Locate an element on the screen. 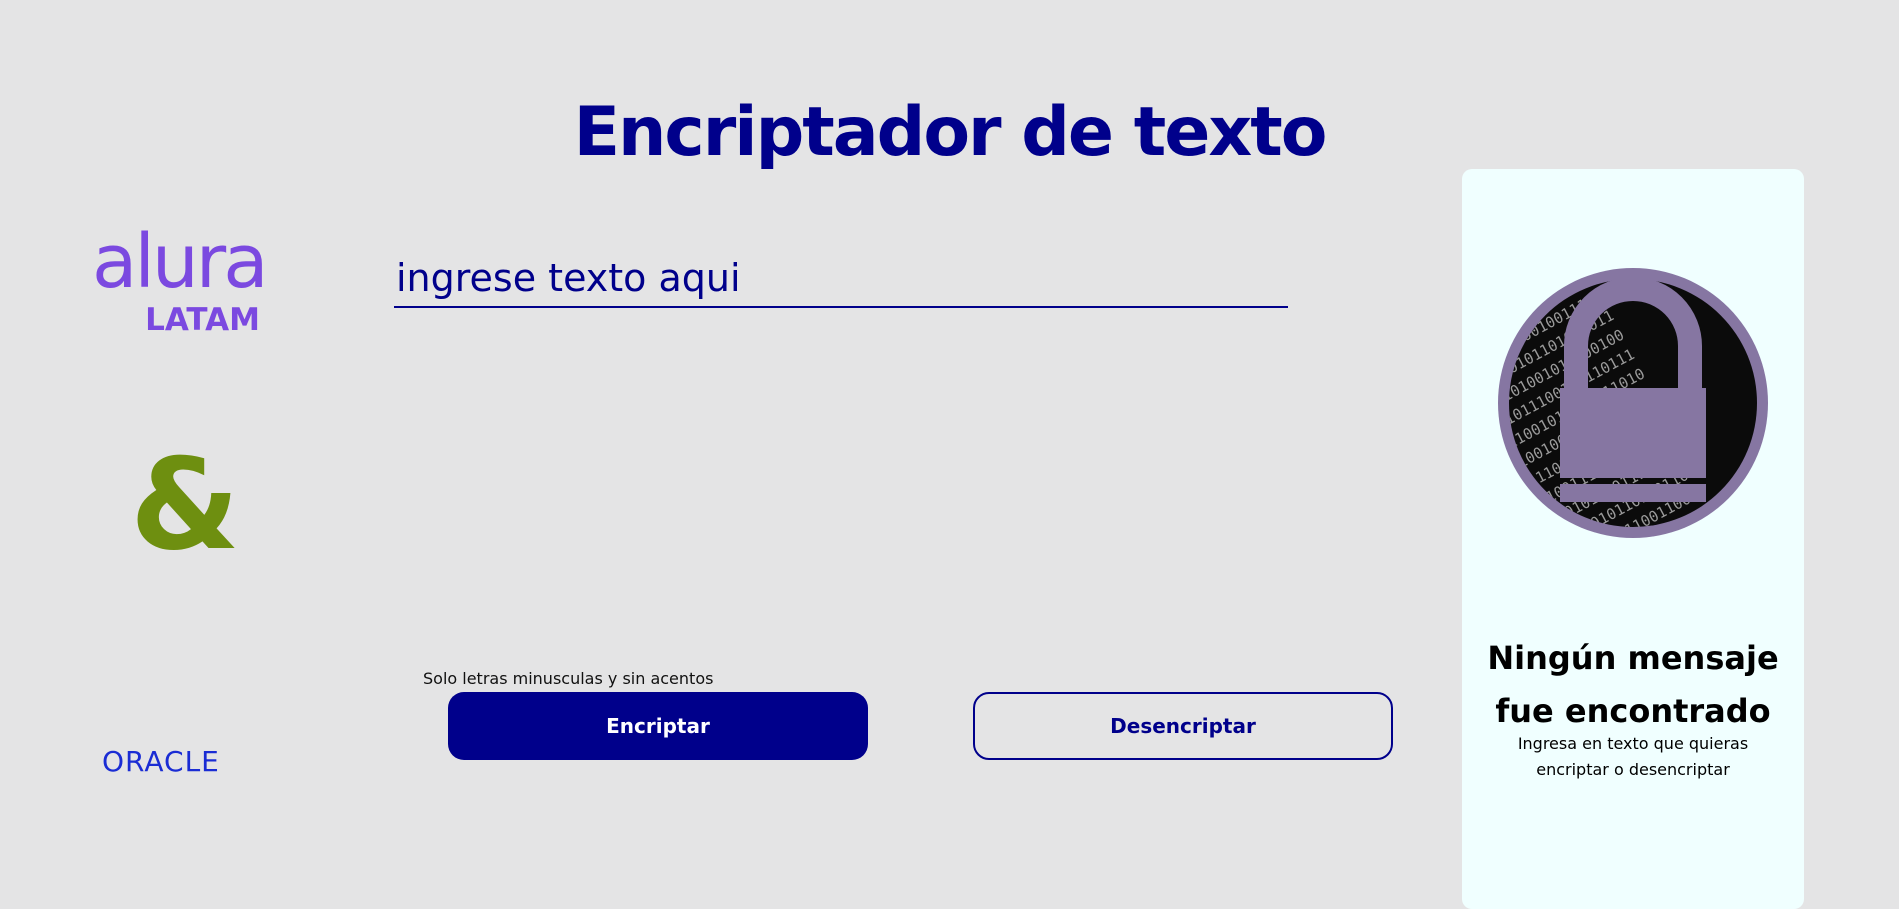  empty-message-title: Ningún mensaje fue encontrado is located at coordinates (1633, 684).